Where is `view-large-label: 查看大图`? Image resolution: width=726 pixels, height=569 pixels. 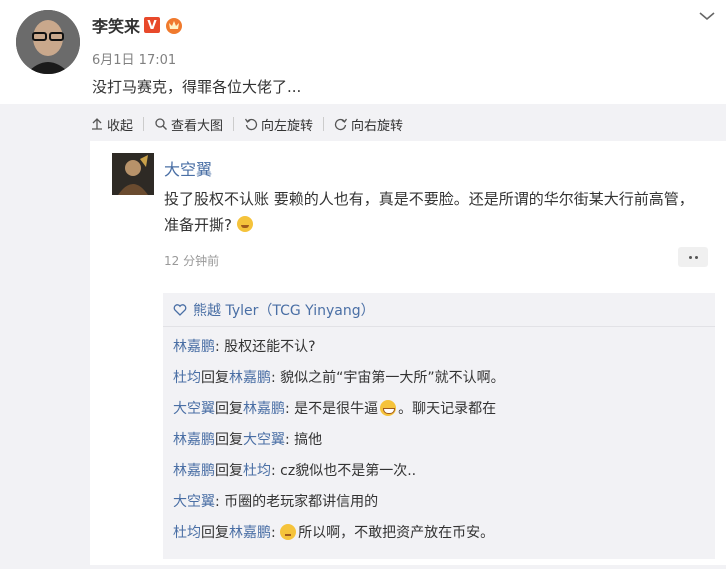
view-large-label: 查看大图 is located at coordinates (197, 126).